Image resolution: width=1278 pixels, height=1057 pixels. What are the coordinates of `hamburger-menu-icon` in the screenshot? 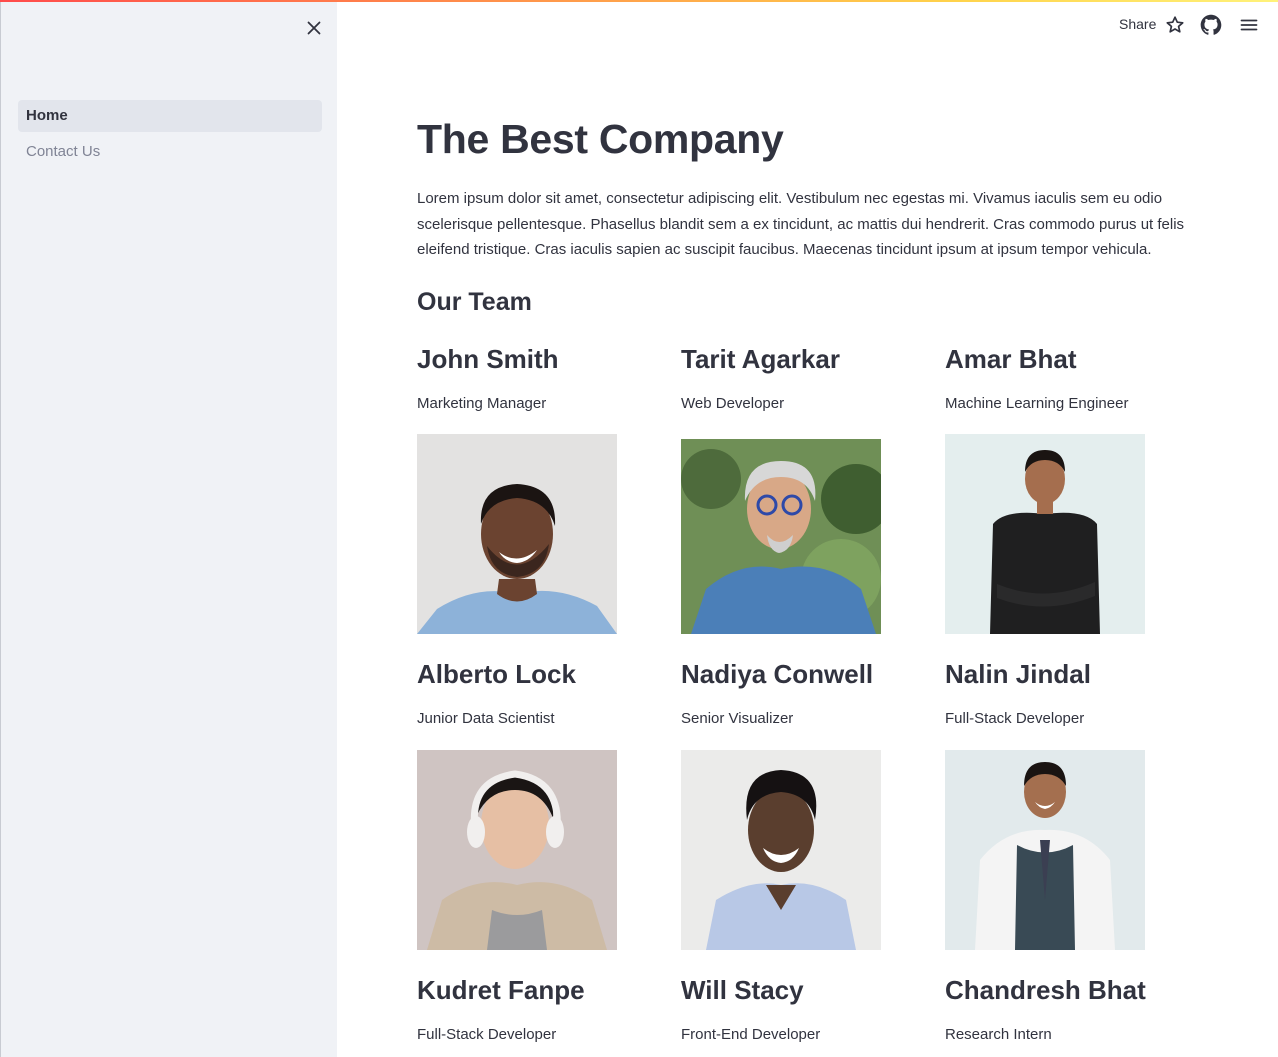 It's located at (1249, 25).